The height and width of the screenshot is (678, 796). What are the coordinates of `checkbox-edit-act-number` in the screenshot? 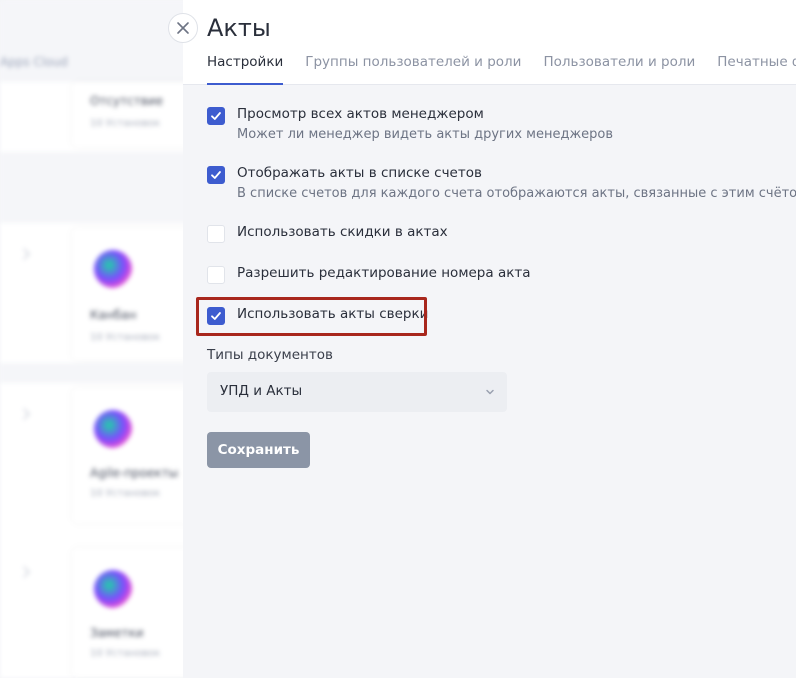 It's located at (216, 275).